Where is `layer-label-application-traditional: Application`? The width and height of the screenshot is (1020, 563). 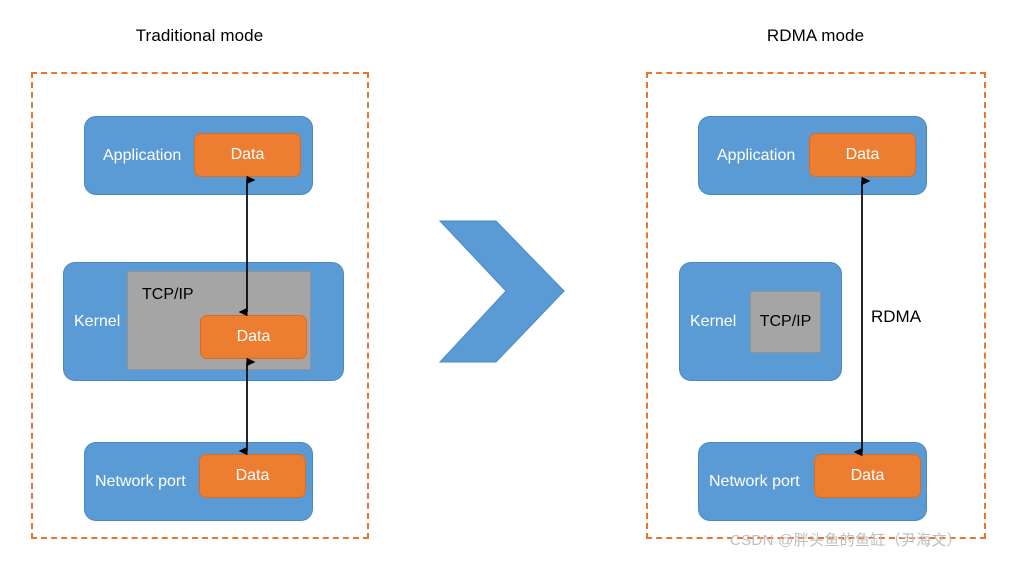 layer-label-application-traditional: Application is located at coordinates (142, 155).